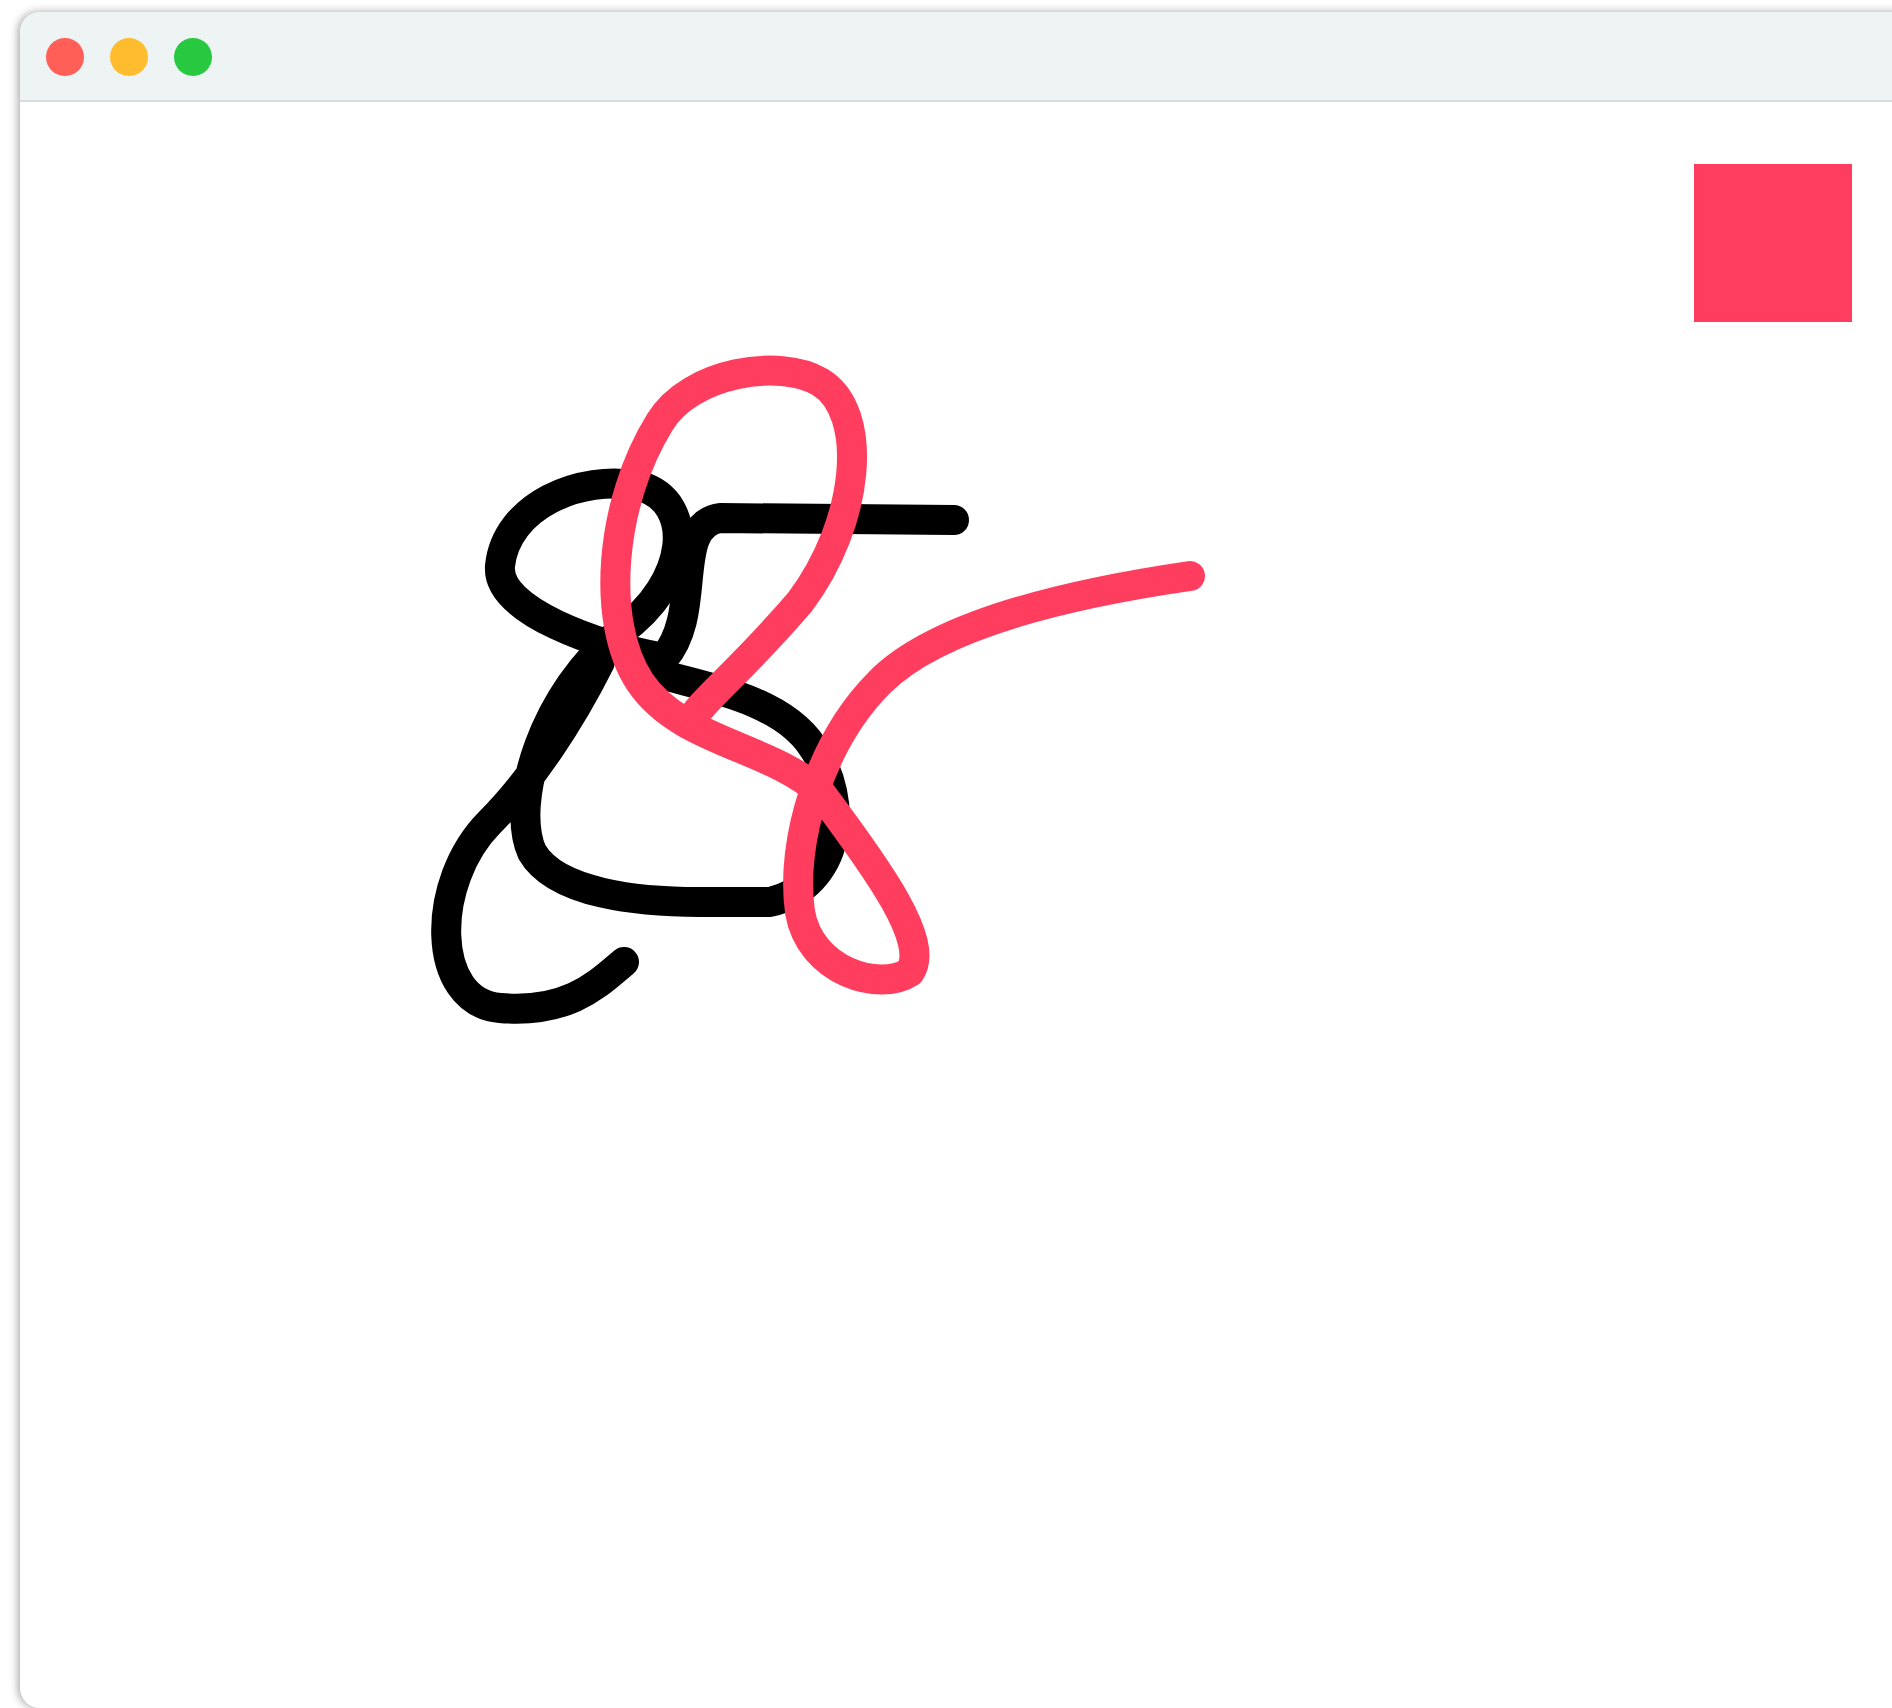  Describe the element at coordinates (193, 56) in the screenshot. I see `zoom-button` at that location.